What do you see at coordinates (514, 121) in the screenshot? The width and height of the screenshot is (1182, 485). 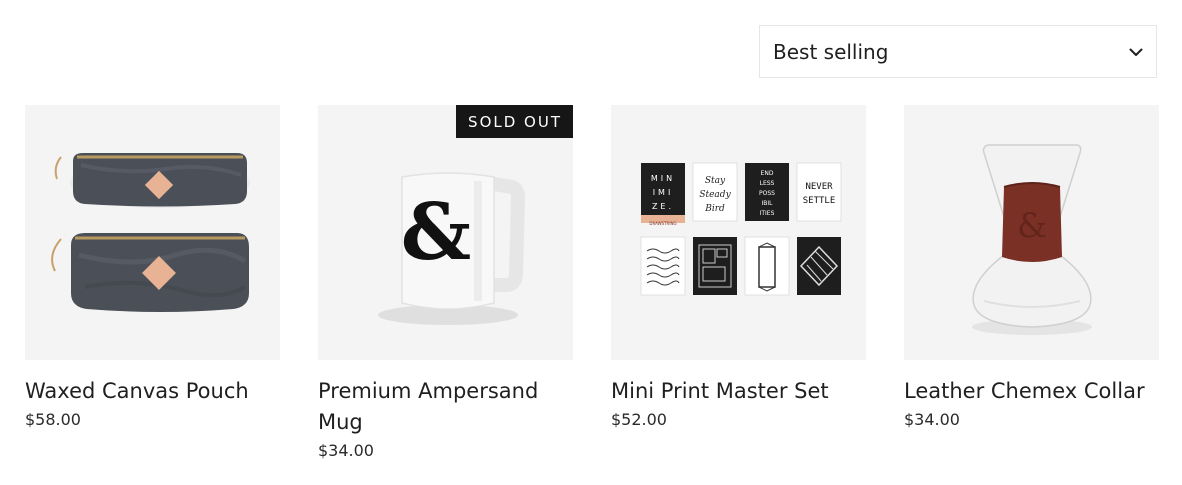 I see `sold-out-badge: SOLD OUT` at bounding box center [514, 121].